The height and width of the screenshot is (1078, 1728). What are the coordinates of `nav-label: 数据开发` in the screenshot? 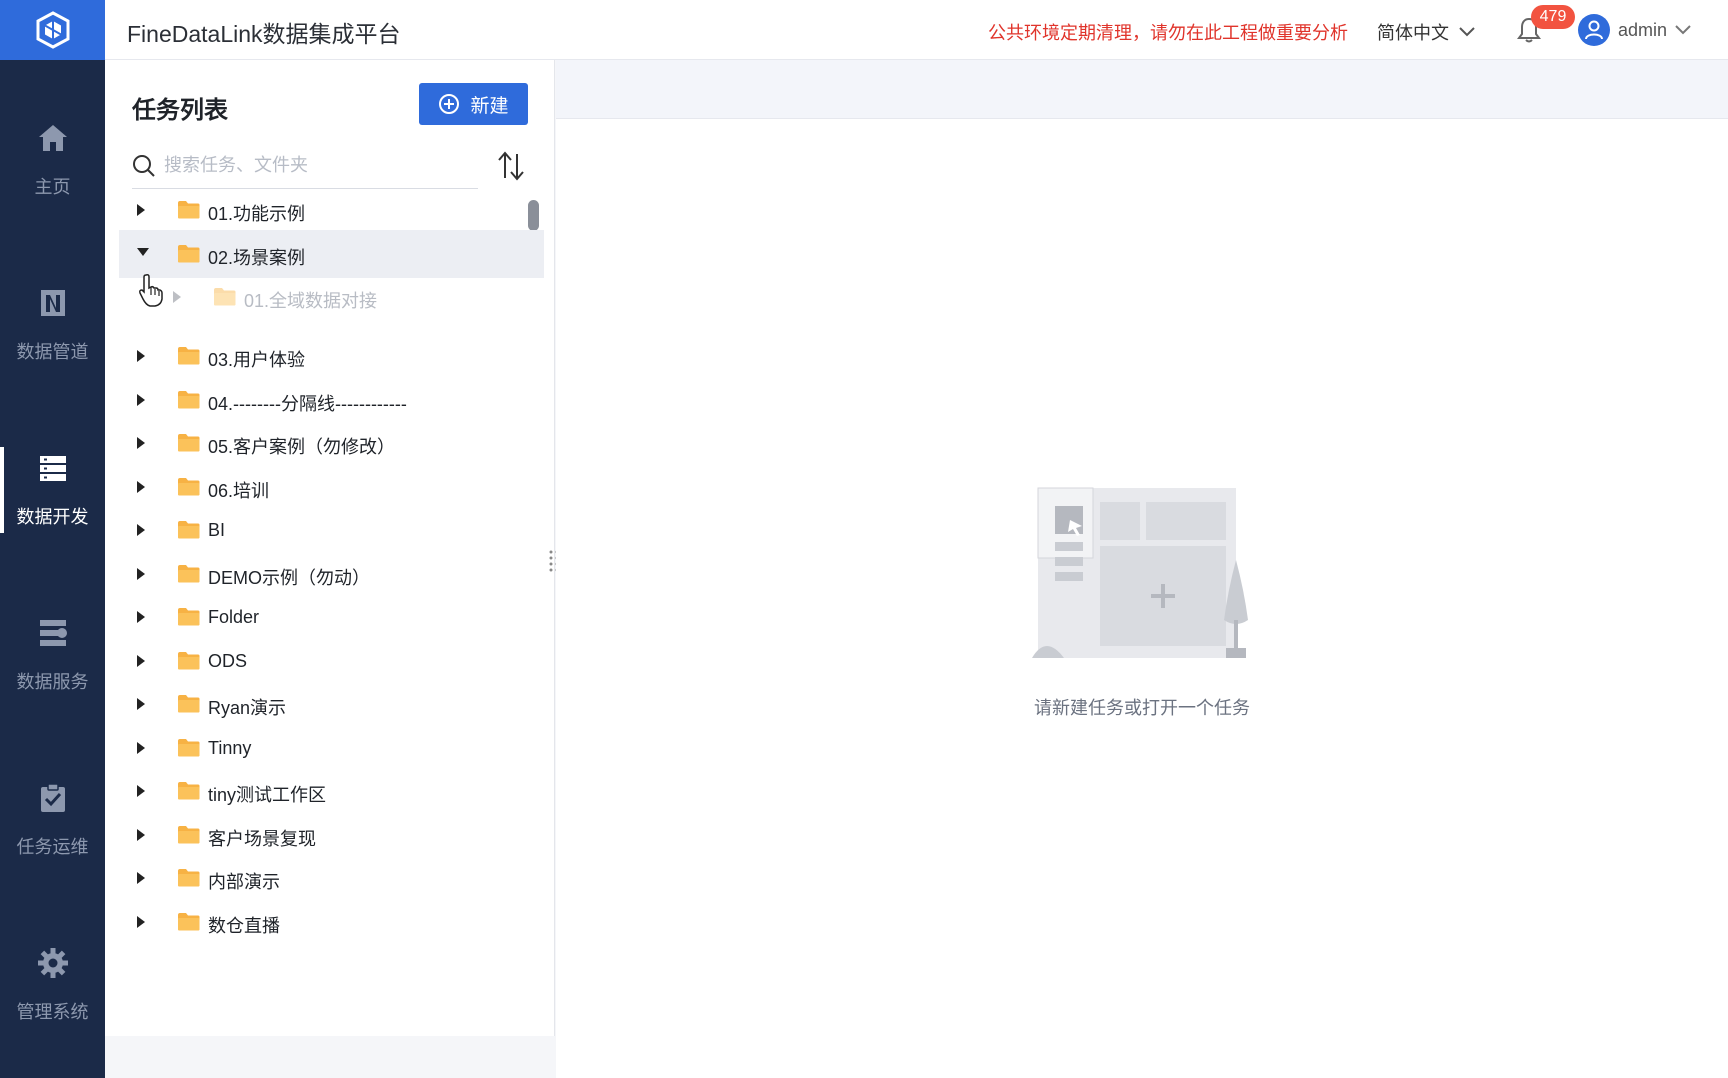 It's located at (52, 517).